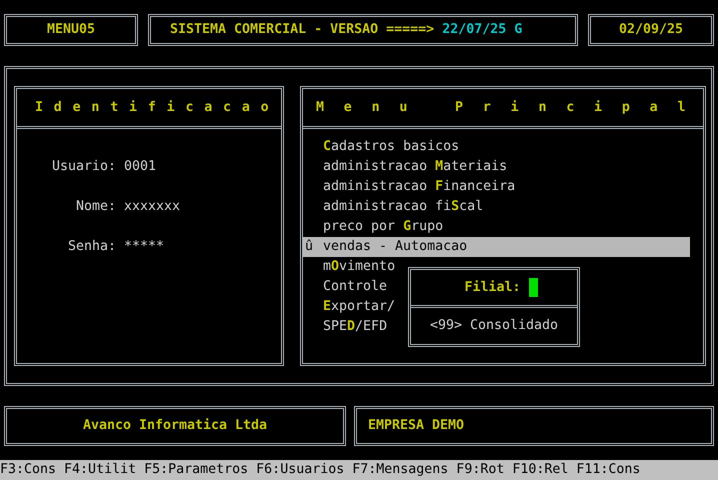  What do you see at coordinates (651, 30) in the screenshot?
I see `current-date: 02/09/25` at bounding box center [651, 30].